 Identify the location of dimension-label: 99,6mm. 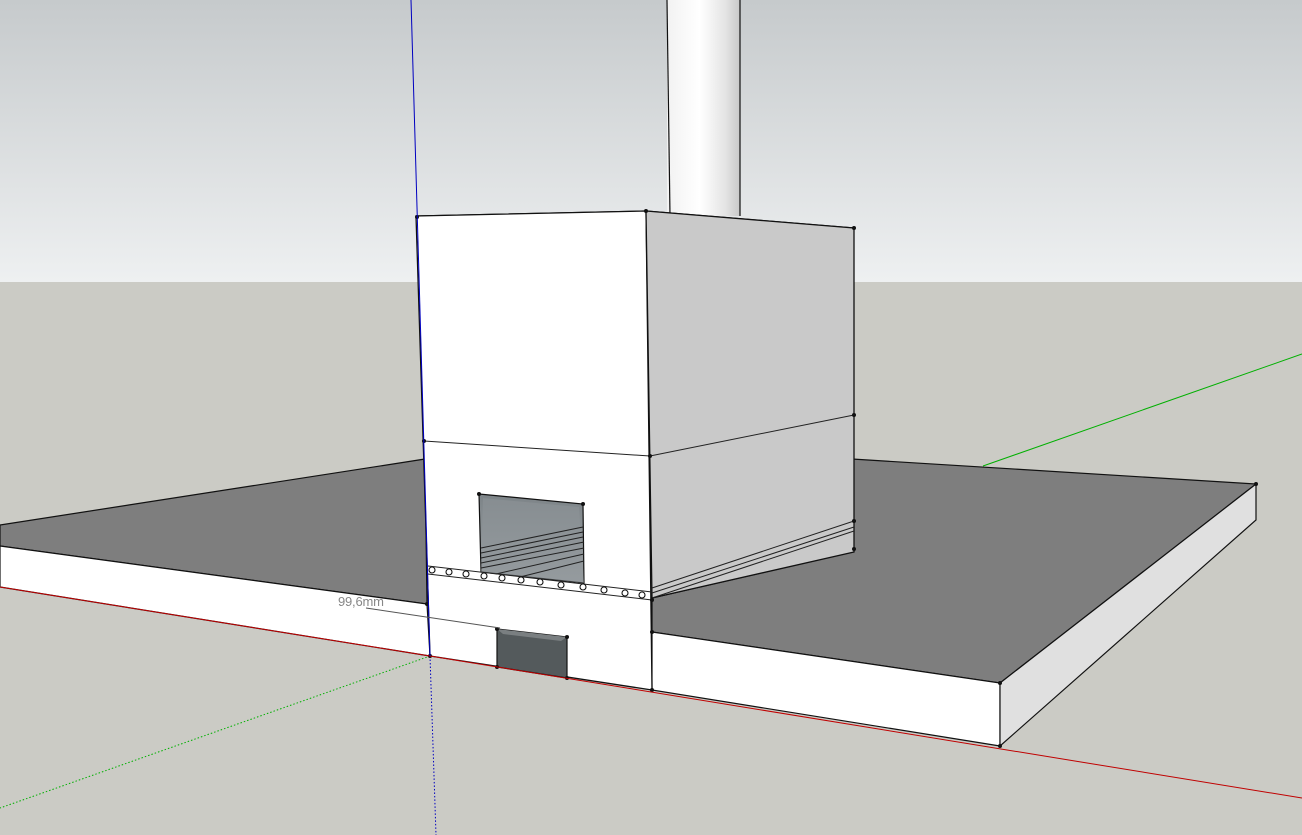
(361, 601).